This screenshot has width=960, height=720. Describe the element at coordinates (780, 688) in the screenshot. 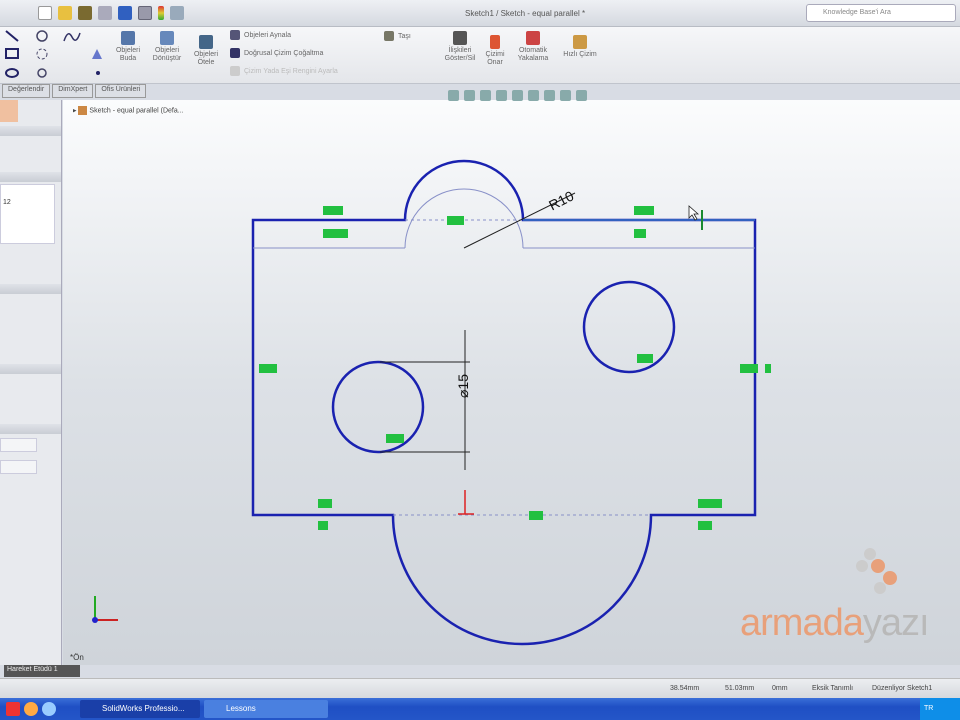

I see `status-z: 0mm` at that location.